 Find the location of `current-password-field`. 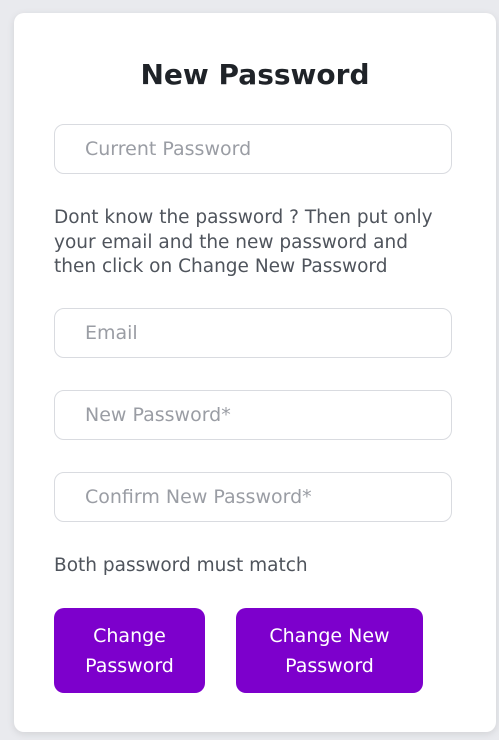

current-password-field is located at coordinates (253, 149).